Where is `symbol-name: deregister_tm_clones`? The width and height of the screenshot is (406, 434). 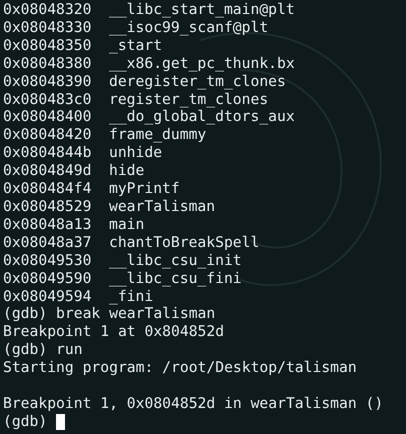 symbol-name: deregister_tm_clones is located at coordinates (197, 81).